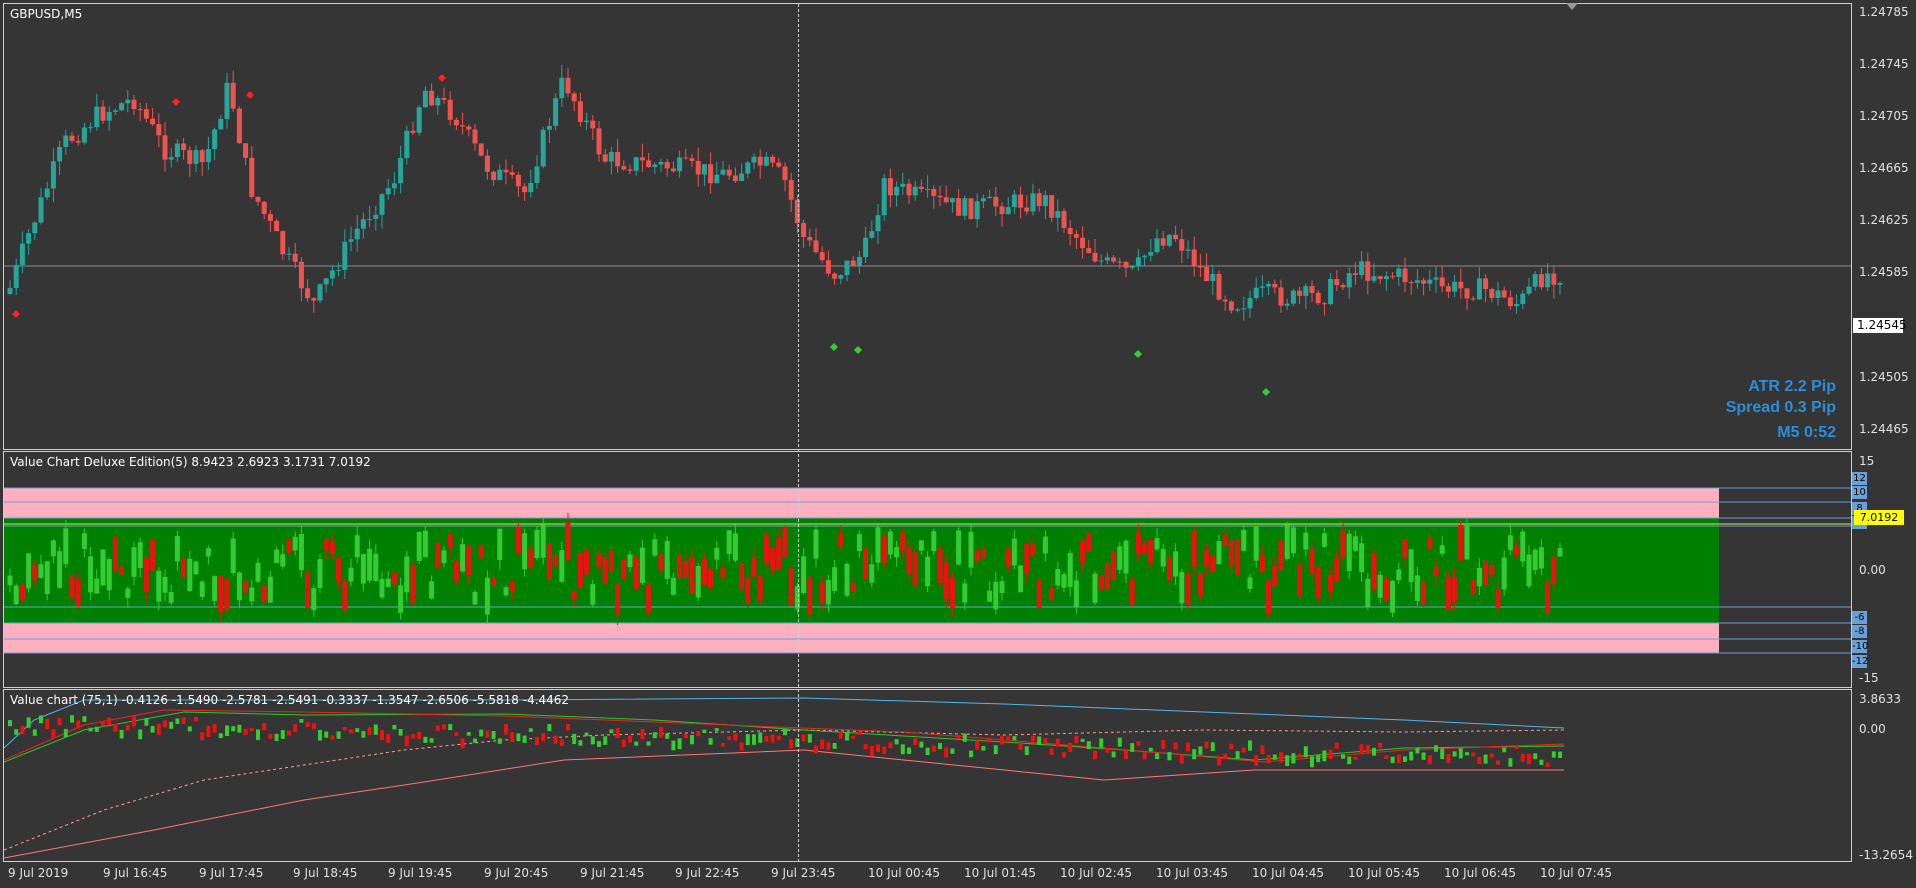 The height and width of the screenshot is (888, 1916). What do you see at coordinates (1192, 873) in the screenshot?
I see `time-label: 10 Jul 03:45` at bounding box center [1192, 873].